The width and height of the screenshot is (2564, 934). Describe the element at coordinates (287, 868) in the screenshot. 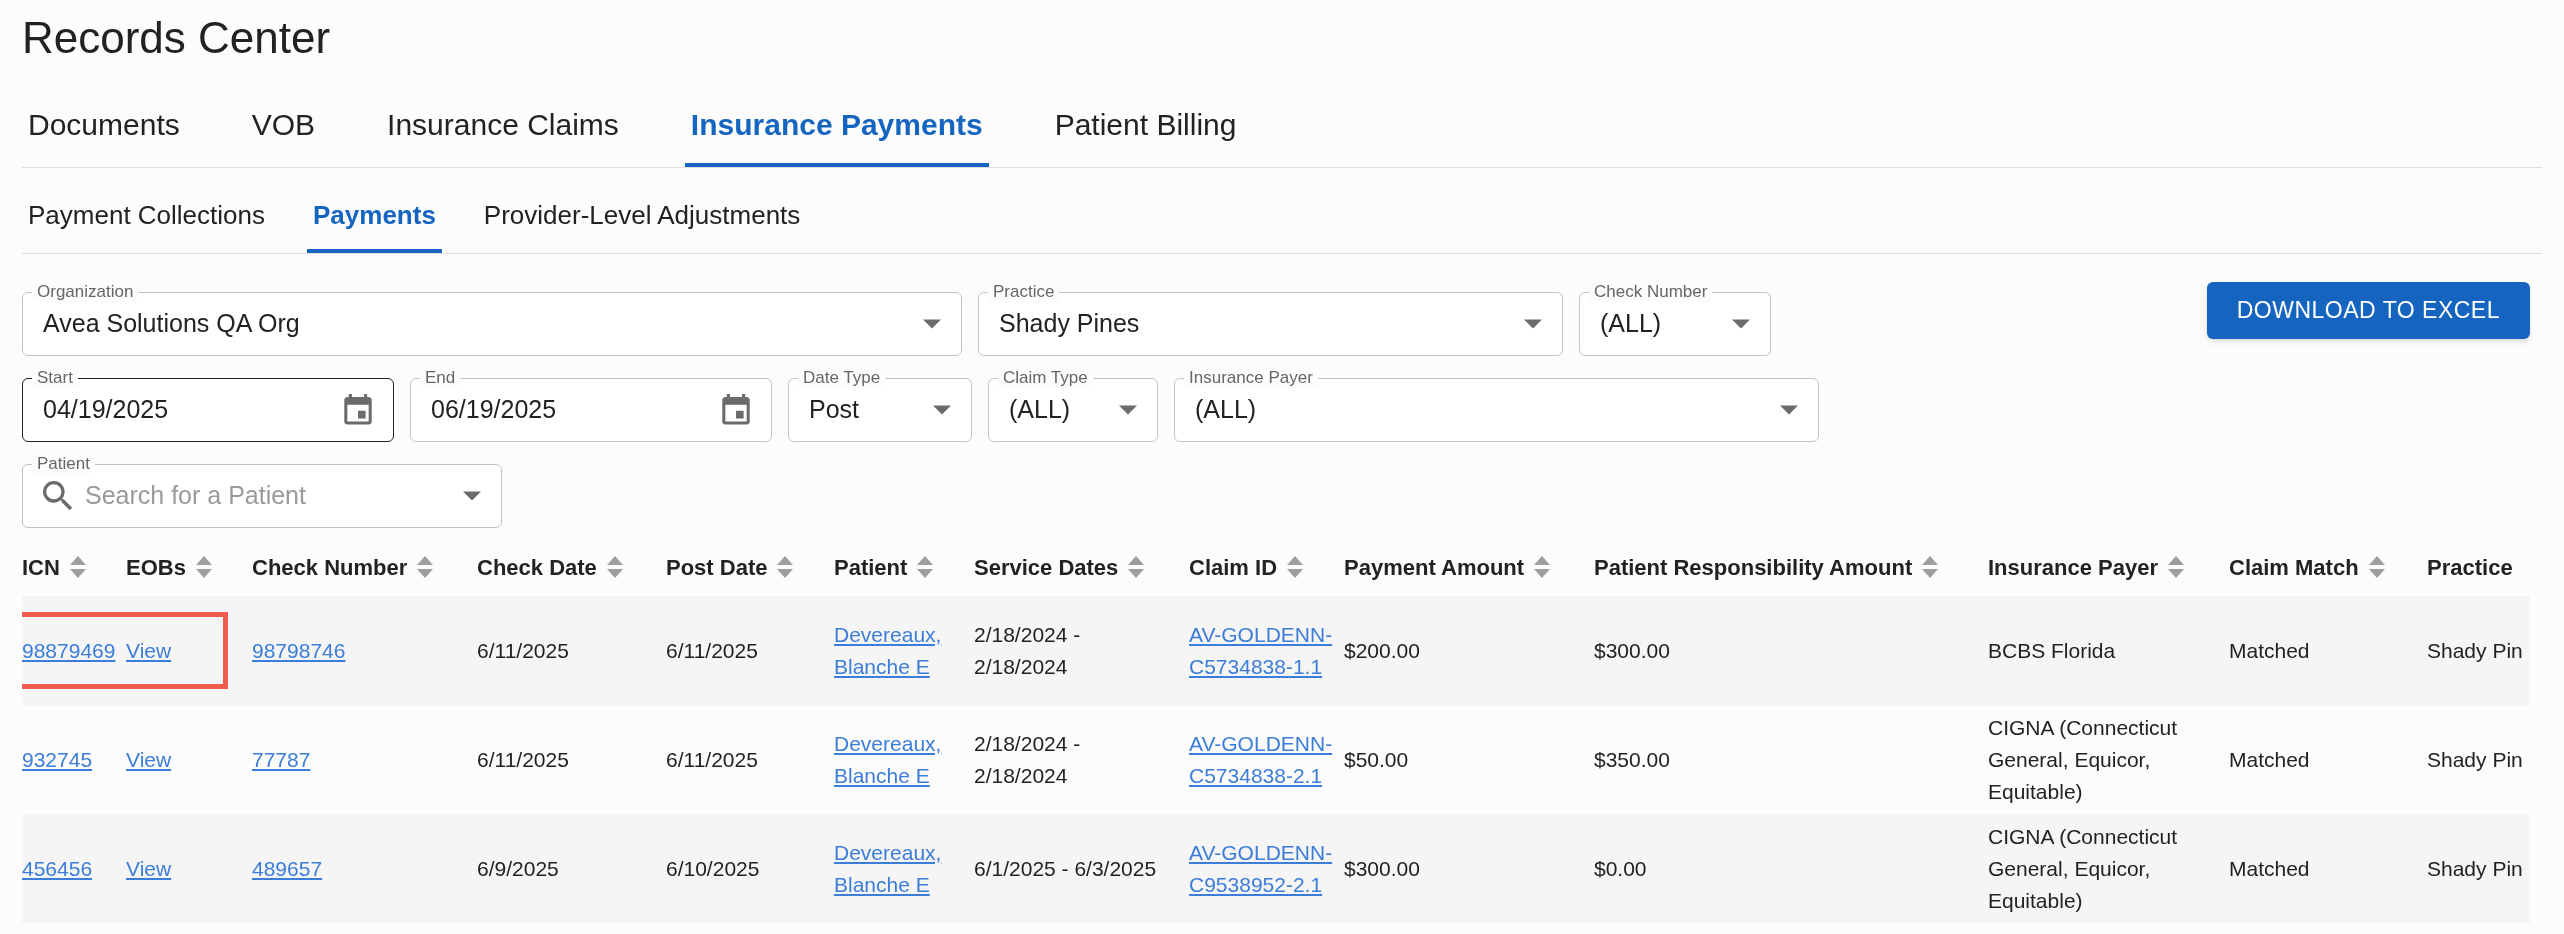

I see `check-number-link: 489657` at that location.